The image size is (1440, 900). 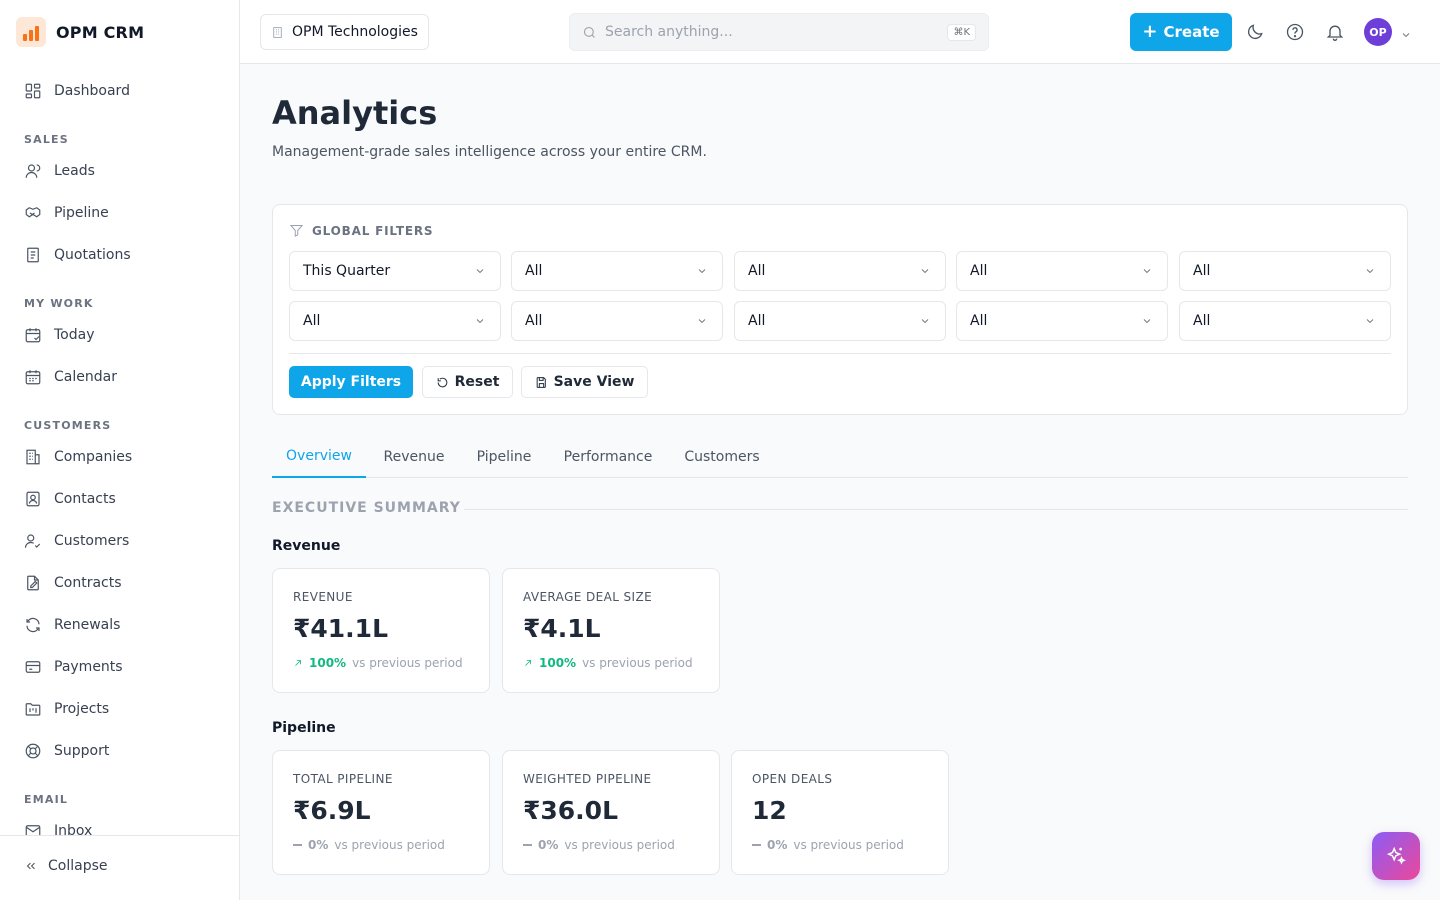 I want to click on ai-assistant-button, so click(x=1396, y=856).